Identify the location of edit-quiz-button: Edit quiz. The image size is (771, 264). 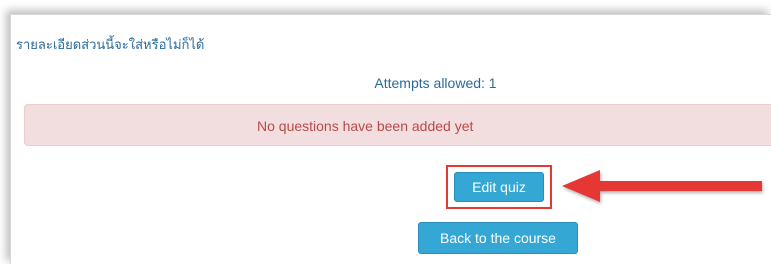
(499, 187).